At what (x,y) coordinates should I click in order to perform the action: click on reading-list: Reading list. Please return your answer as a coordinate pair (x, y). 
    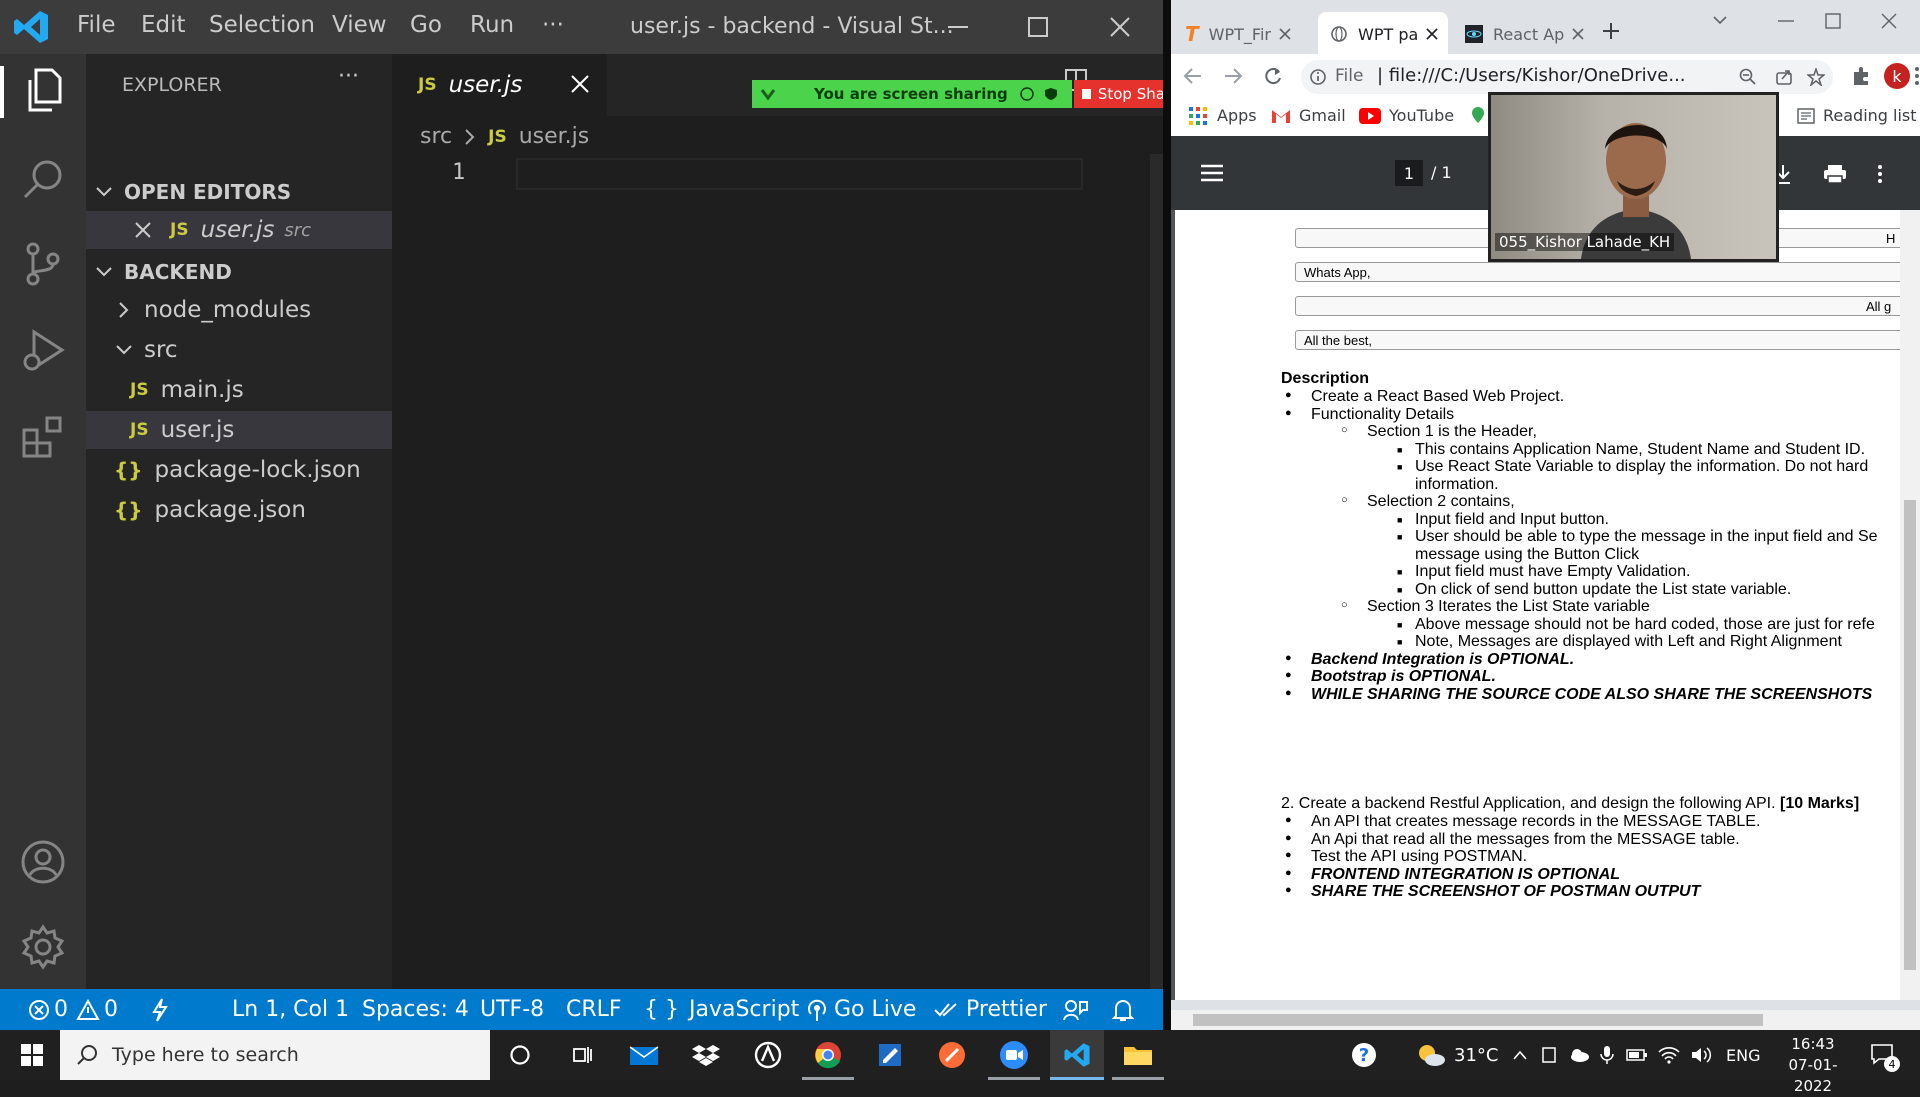
    Looking at the image, I should click on (1857, 115).